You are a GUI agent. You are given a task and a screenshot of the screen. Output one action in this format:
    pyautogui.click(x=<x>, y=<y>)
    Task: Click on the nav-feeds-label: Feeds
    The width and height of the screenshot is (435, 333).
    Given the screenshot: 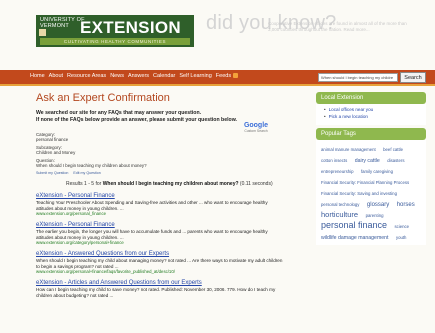 What is the action you would take?
    pyautogui.click(x=223, y=76)
    